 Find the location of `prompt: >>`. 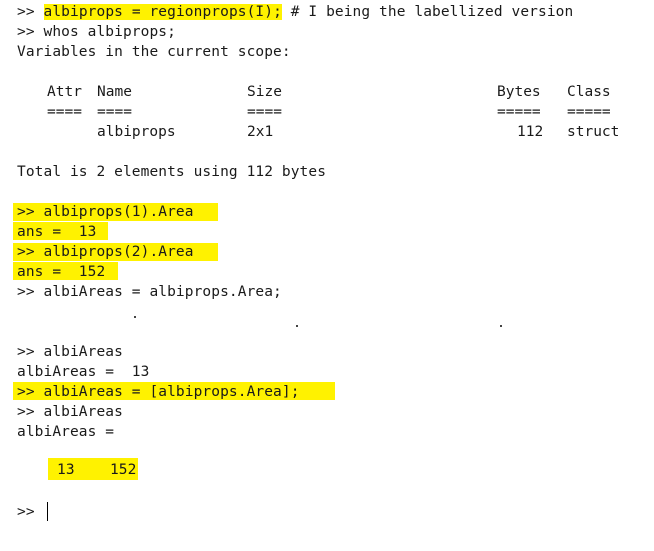

prompt: >> is located at coordinates (26, 12).